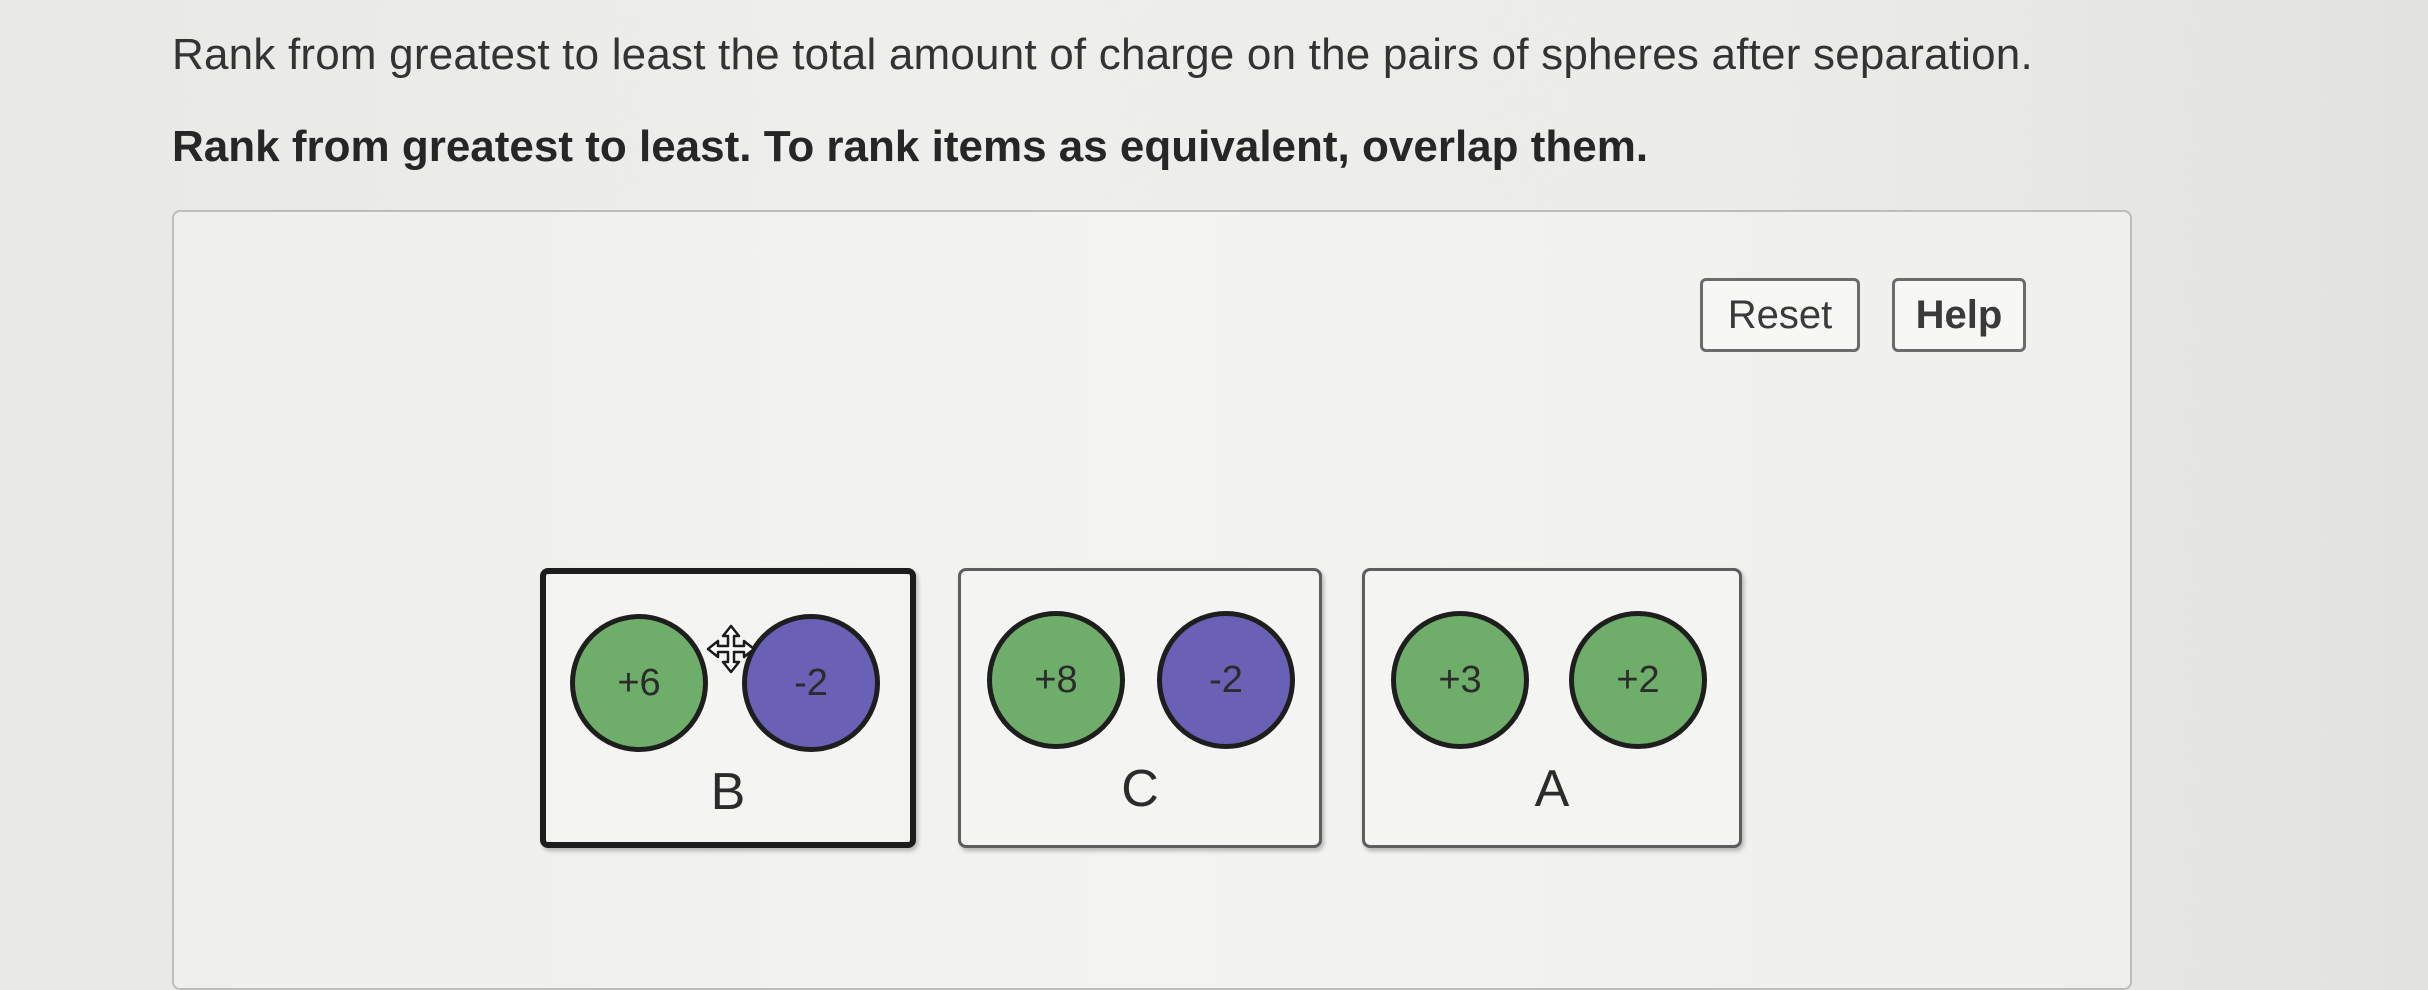 The height and width of the screenshot is (990, 2428). I want to click on sphere-c-2: -2, so click(1226, 680).